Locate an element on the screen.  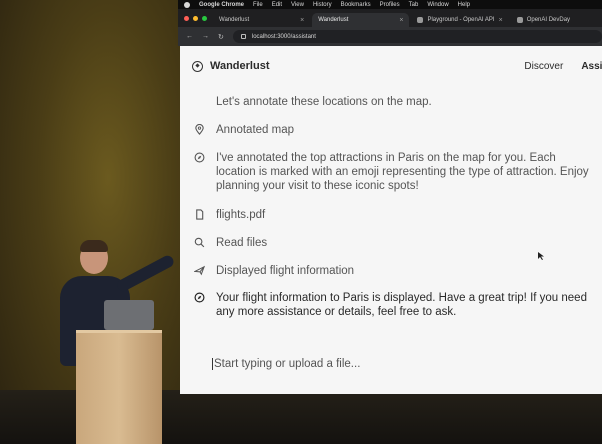
file-icon is located at coordinates (199, 215).